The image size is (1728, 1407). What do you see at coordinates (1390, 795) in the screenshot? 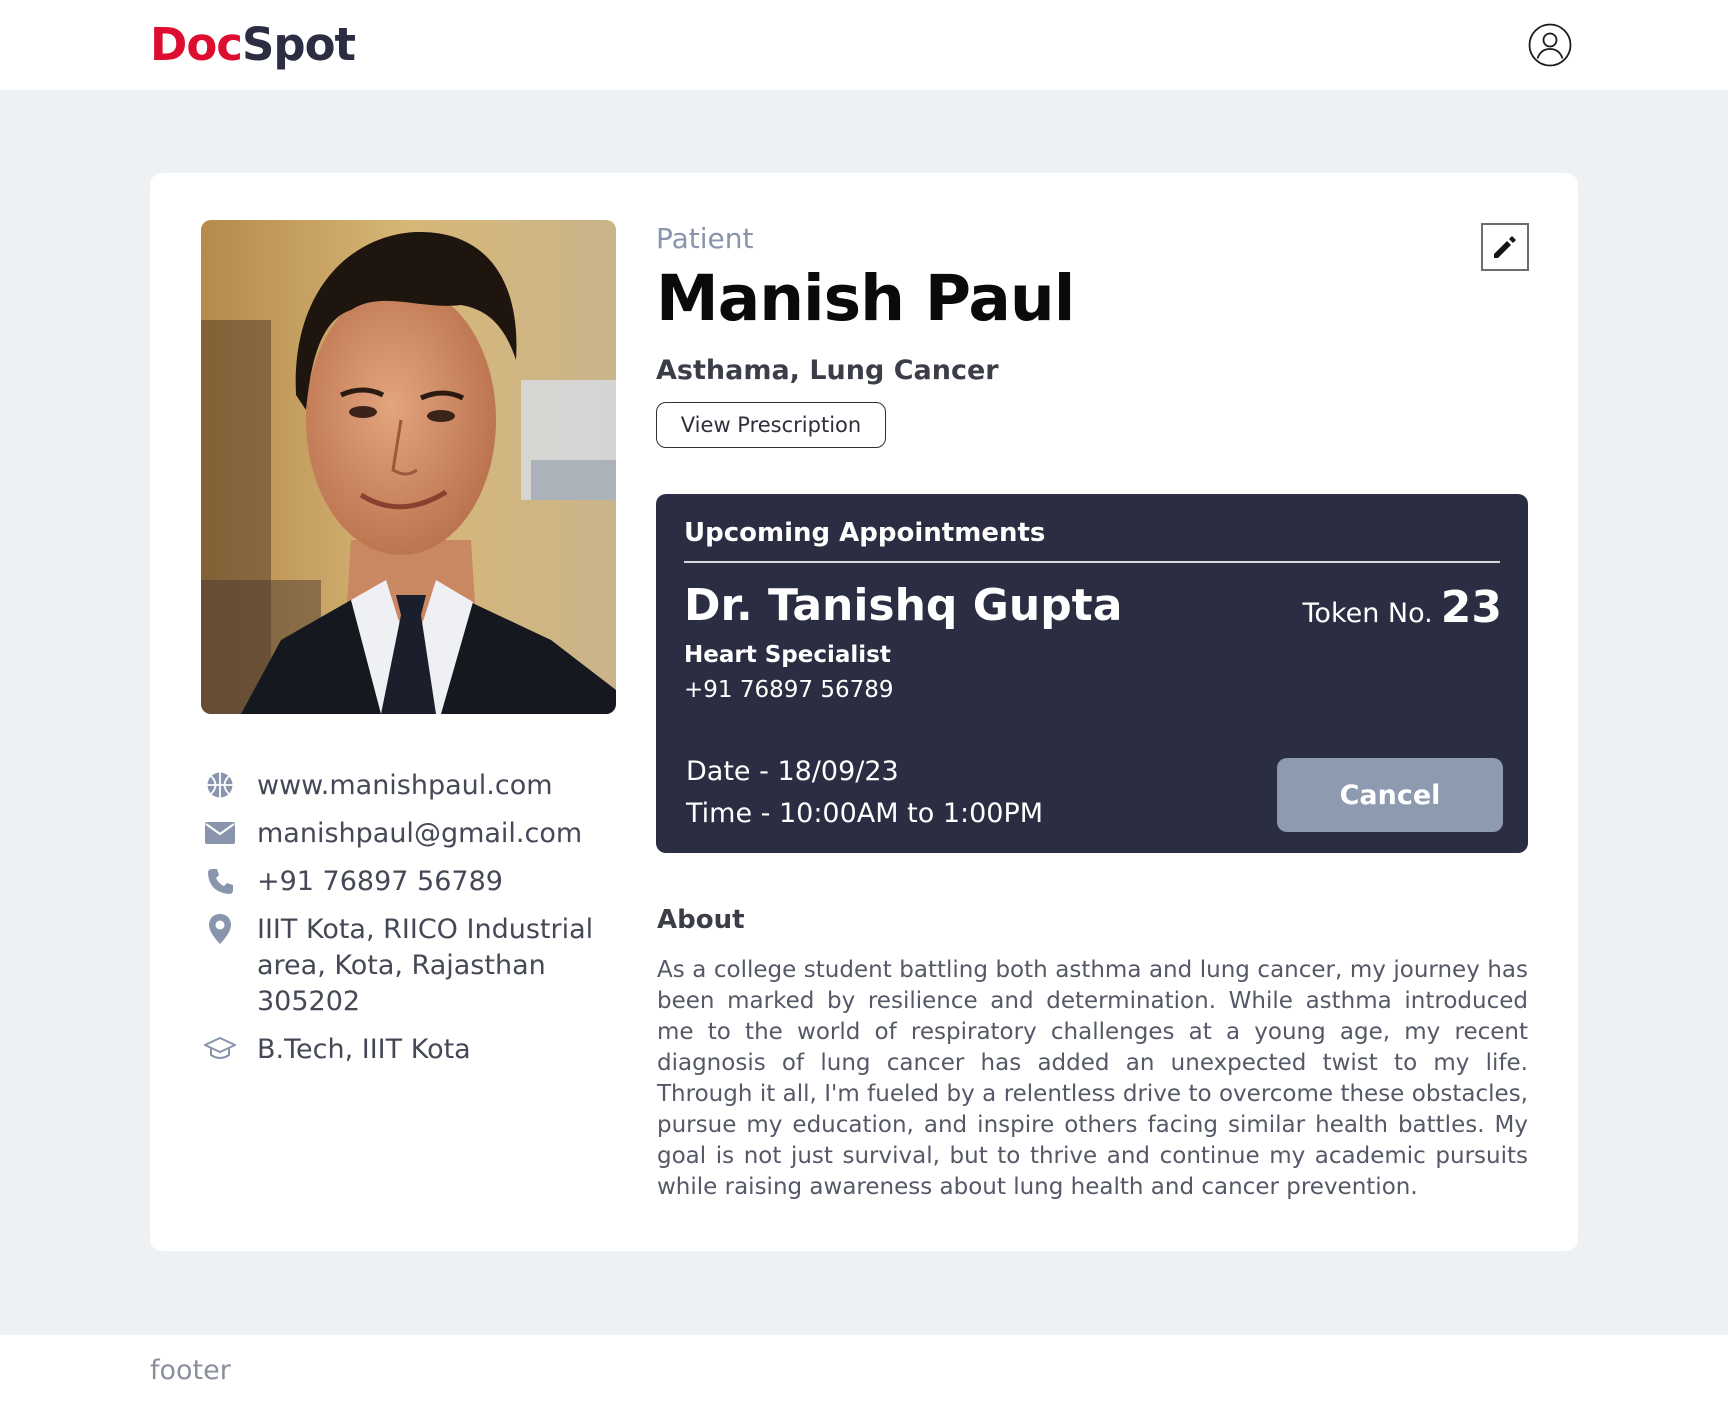
I see `cancel-appointment-button: Cancel` at bounding box center [1390, 795].